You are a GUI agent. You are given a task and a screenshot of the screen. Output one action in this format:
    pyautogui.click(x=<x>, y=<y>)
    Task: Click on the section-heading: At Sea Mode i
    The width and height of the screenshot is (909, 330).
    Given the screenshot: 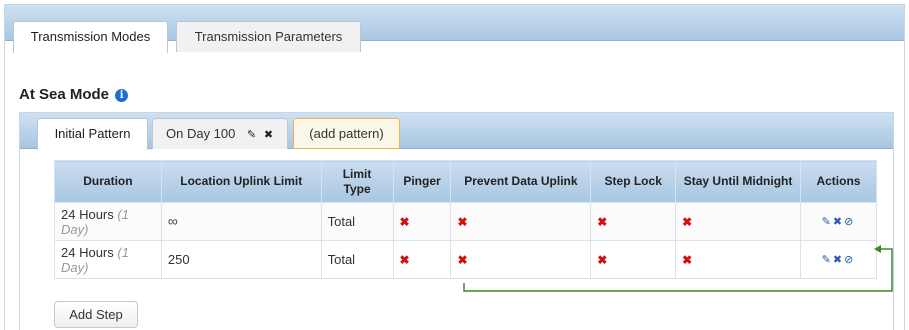 What is the action you would take?
    pyautogui.click(x=74, y=94)
    